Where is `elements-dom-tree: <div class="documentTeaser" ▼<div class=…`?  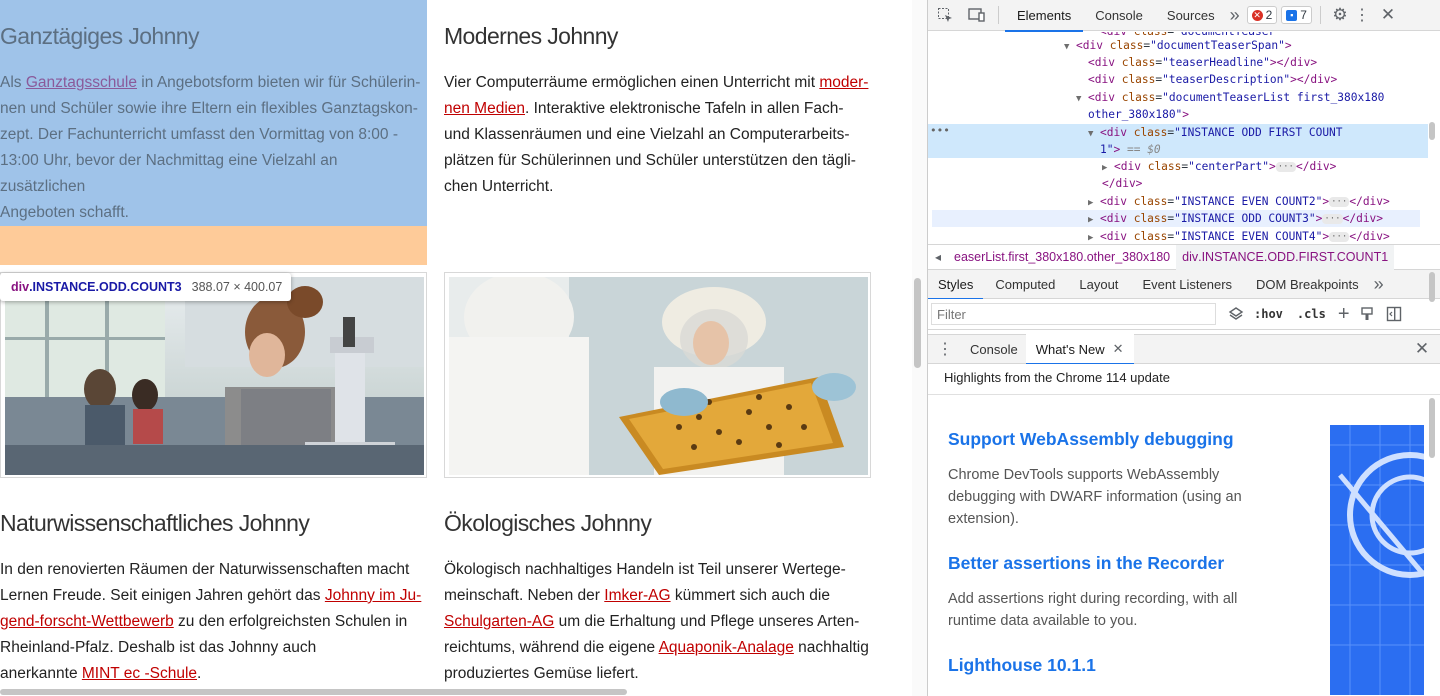 elements-dom-tree: <div class="documentTeaser" ▼<div class=… is located at coordinates (1184, 138).